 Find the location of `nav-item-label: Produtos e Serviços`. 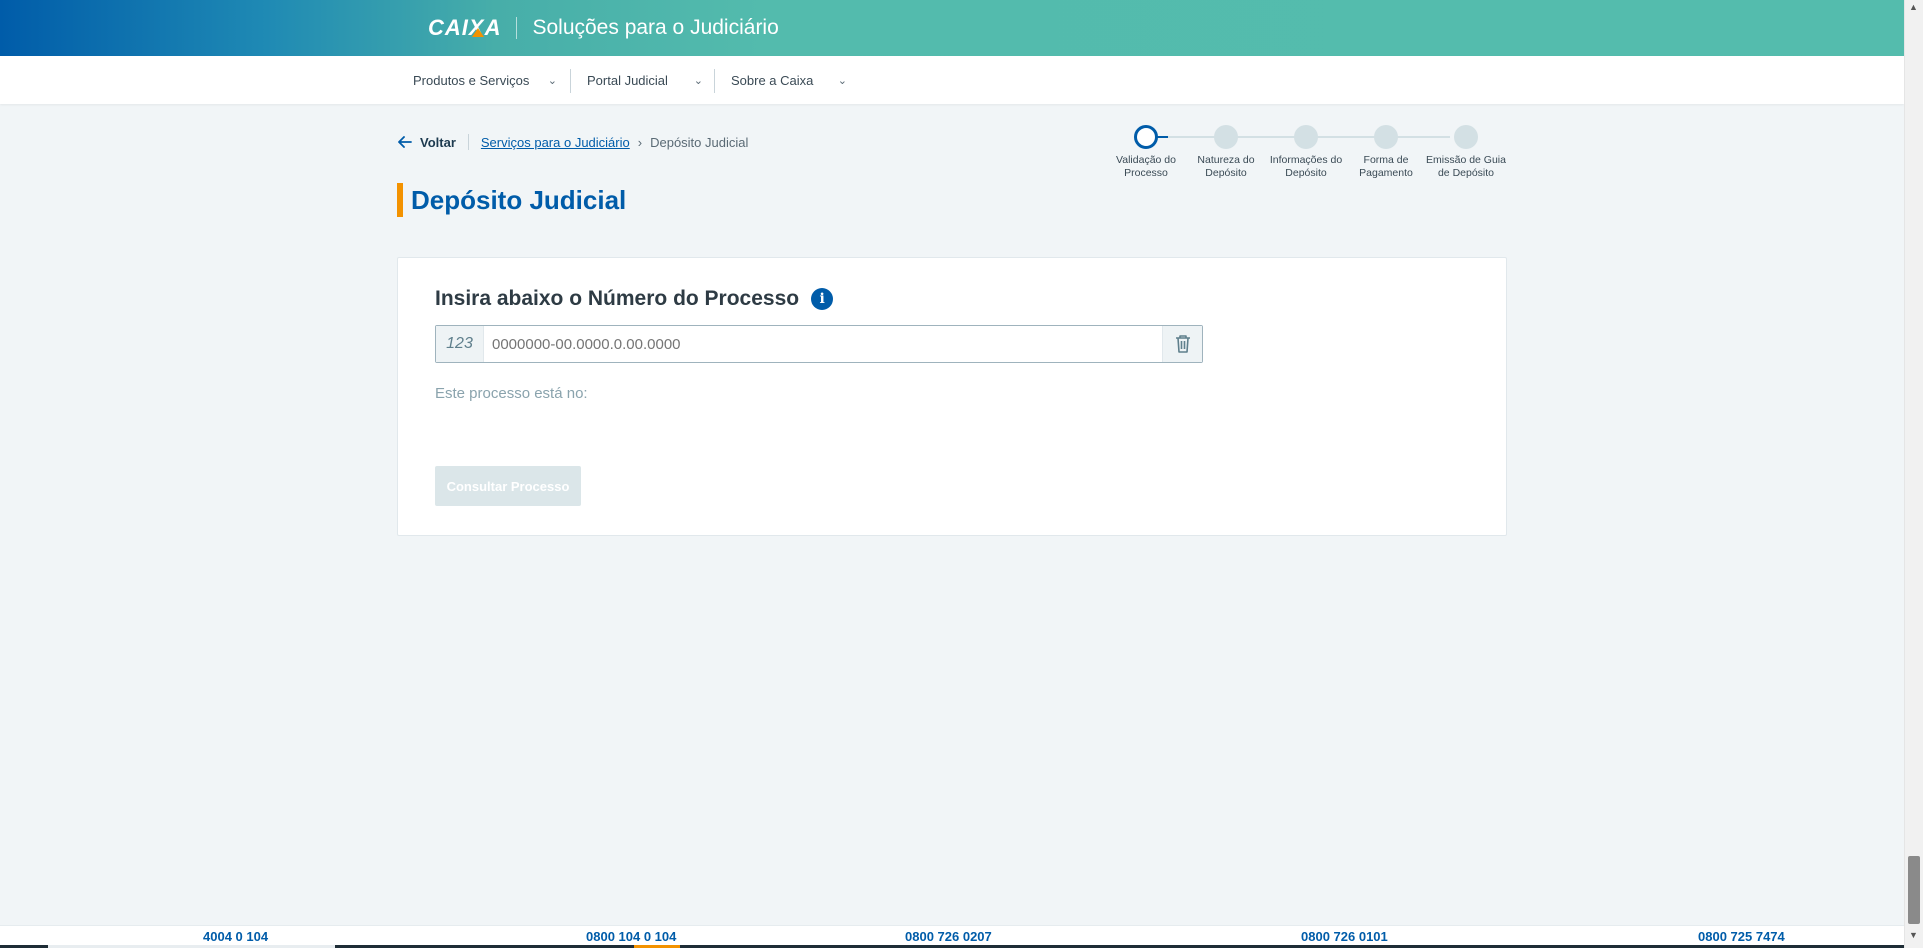

nav-item-label: Produtos e Serviços is located at coordinates (471, 80).